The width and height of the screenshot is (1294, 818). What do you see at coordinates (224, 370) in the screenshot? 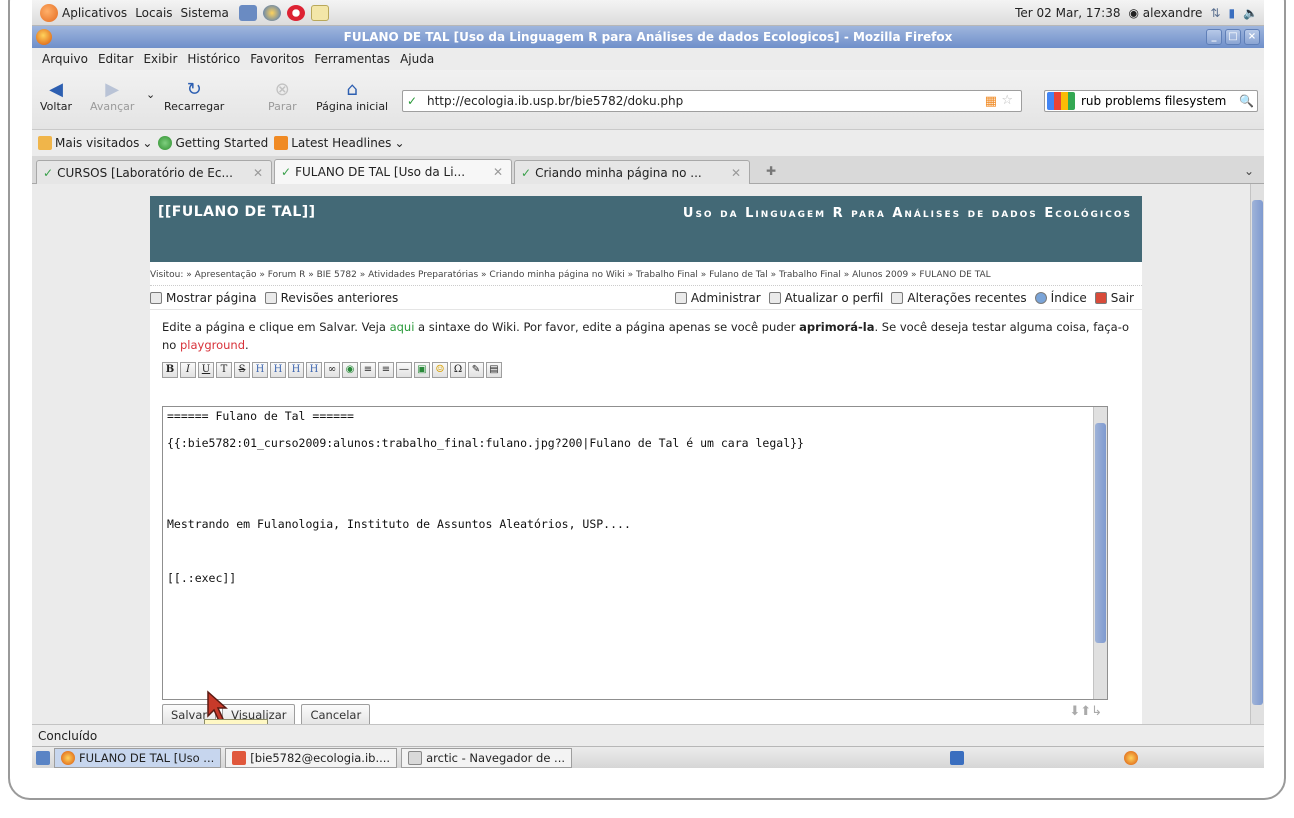
I see `monospace-button: T` at bounding box center [224, 370].